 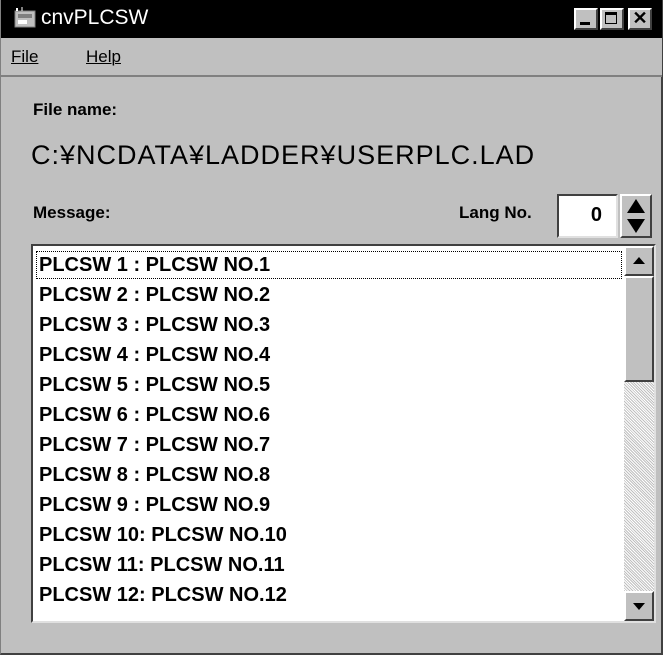 What do you see at coordinates (103, 57) in the screenshot?
I see `menu-help: Help` at bounding box center [103, 57].